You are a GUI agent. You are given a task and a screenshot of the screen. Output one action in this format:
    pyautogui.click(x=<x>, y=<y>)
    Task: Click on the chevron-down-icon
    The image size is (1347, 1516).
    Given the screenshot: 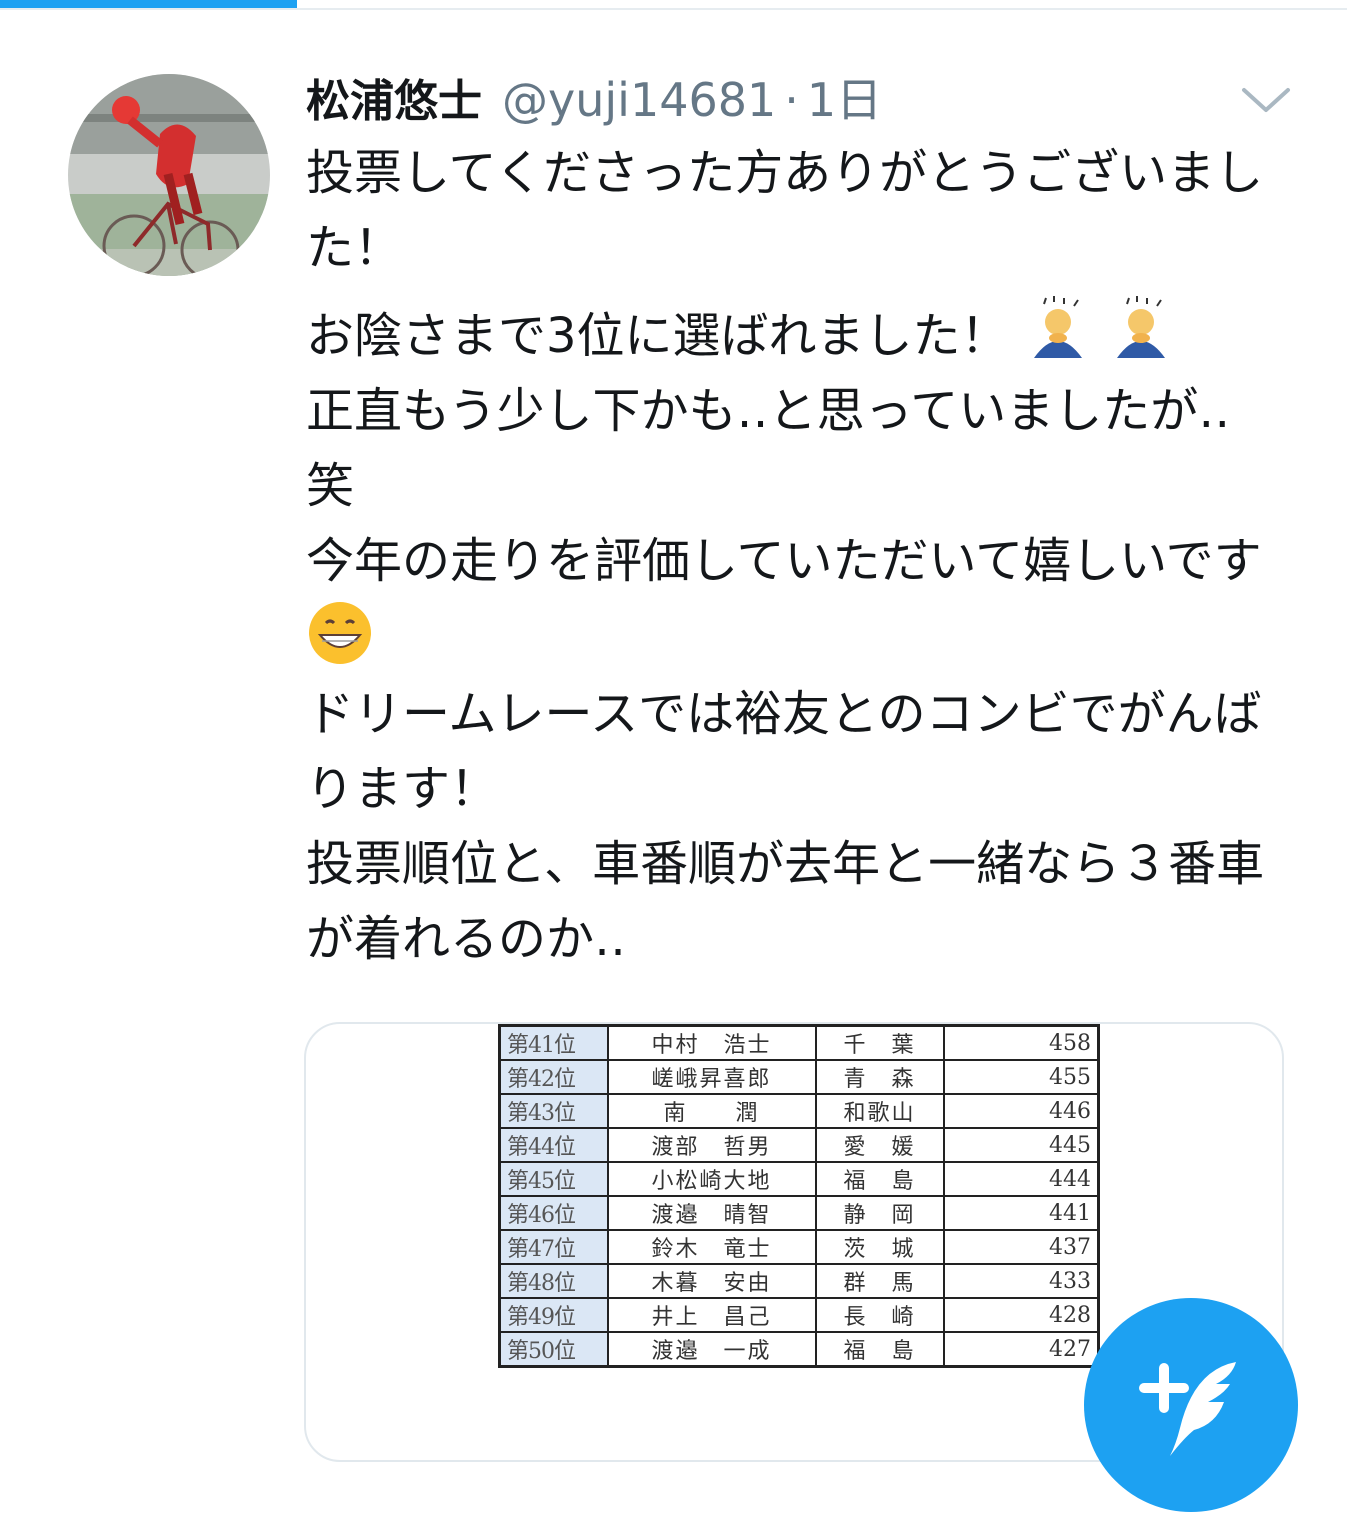 What is the action you would take?
    pyautogui.click(x=1266, y=100)
    